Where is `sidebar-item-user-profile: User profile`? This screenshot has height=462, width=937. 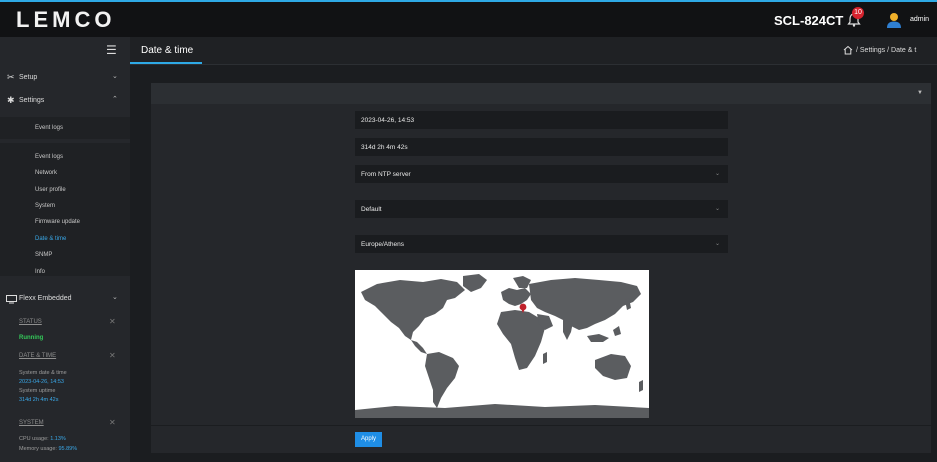 sidebar-item-user-profile: User profile is located at coordinates (65, 190).